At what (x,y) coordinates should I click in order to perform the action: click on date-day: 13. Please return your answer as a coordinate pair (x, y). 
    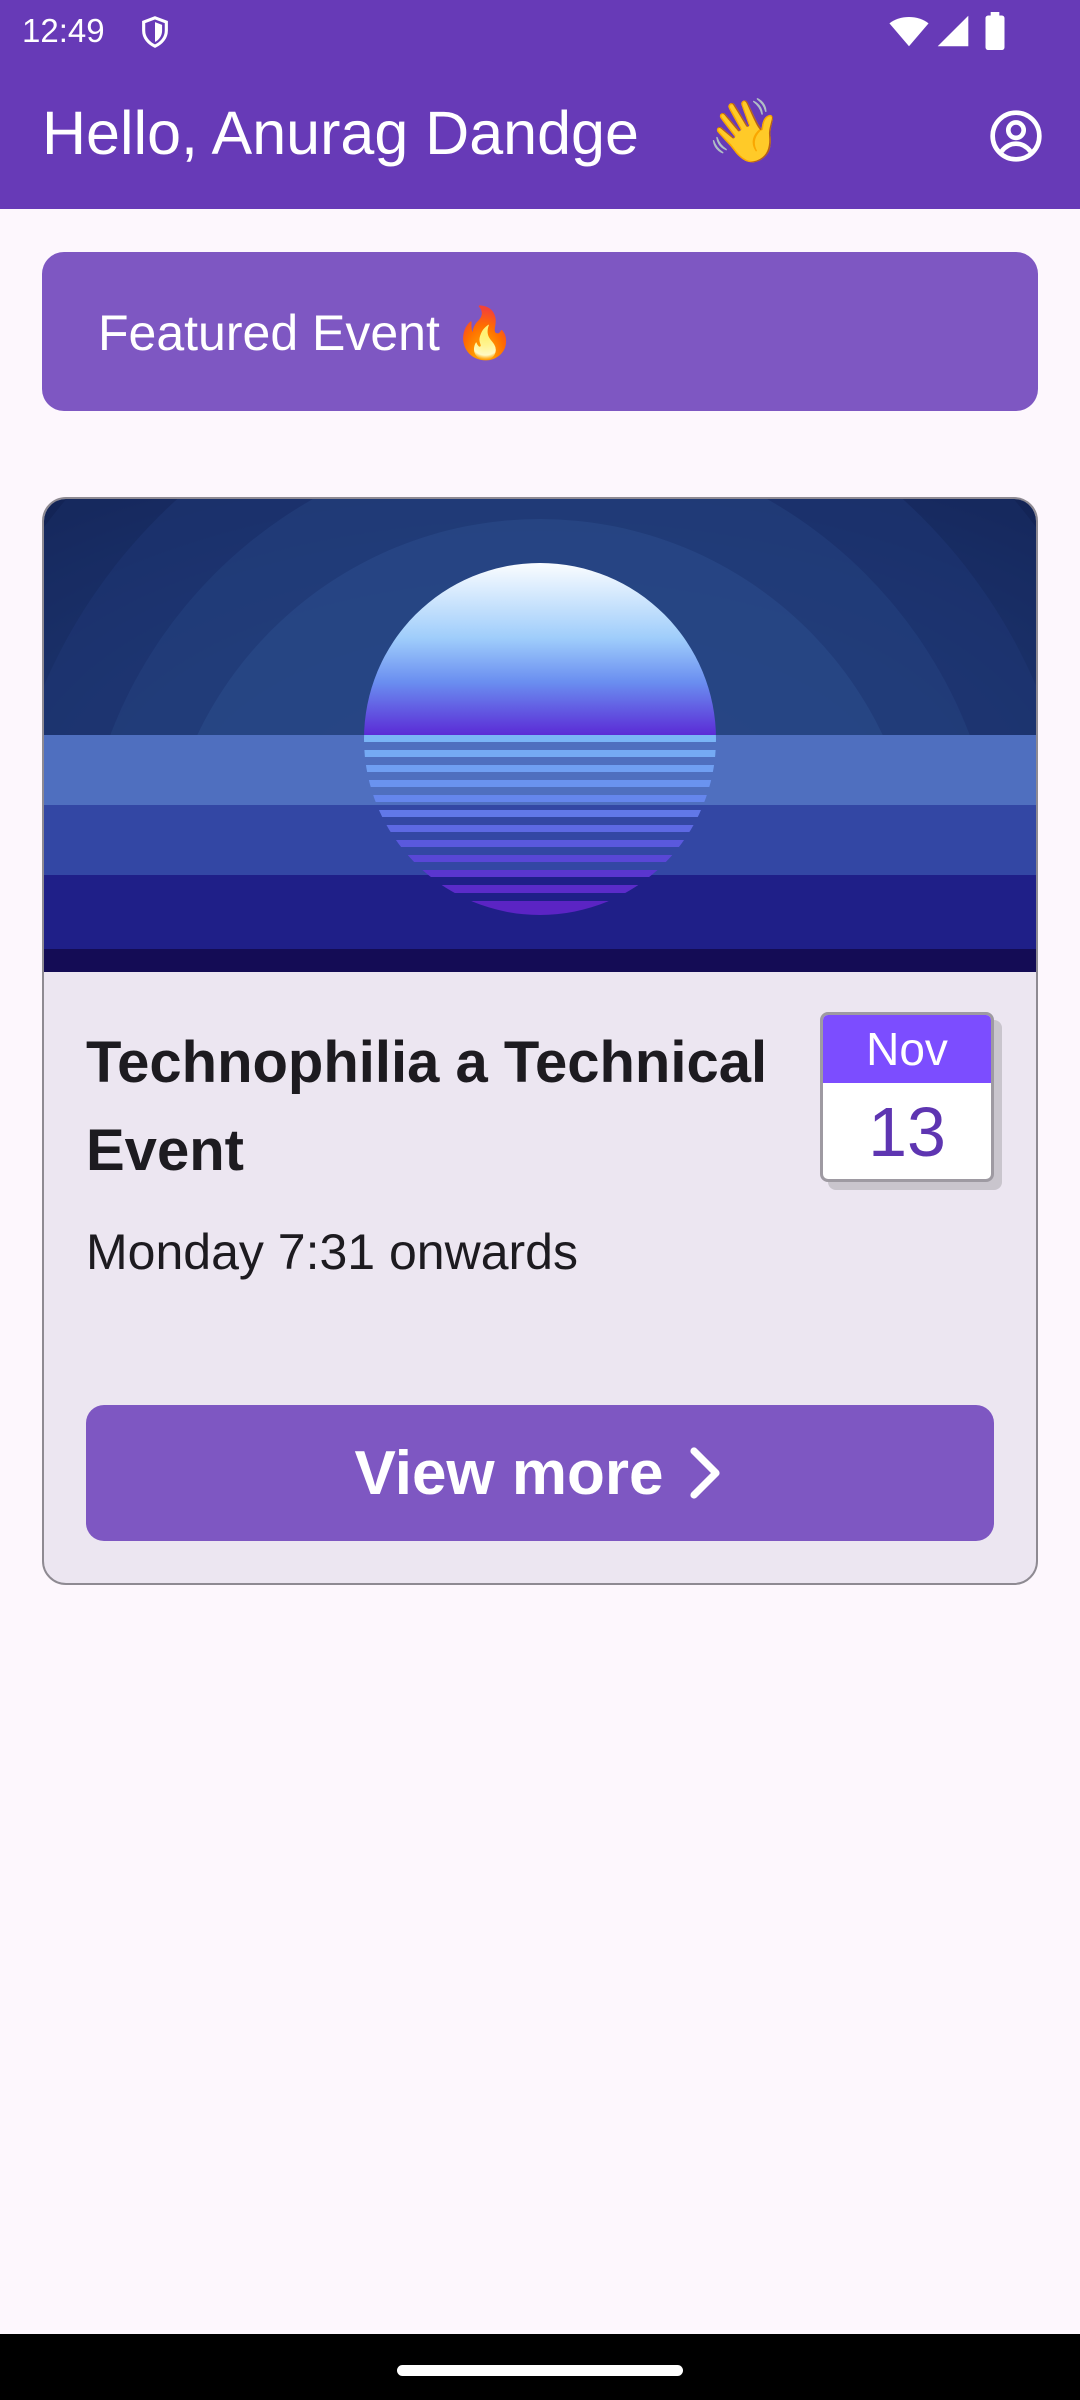
    Looking at the image, I should click on (907, 1132).